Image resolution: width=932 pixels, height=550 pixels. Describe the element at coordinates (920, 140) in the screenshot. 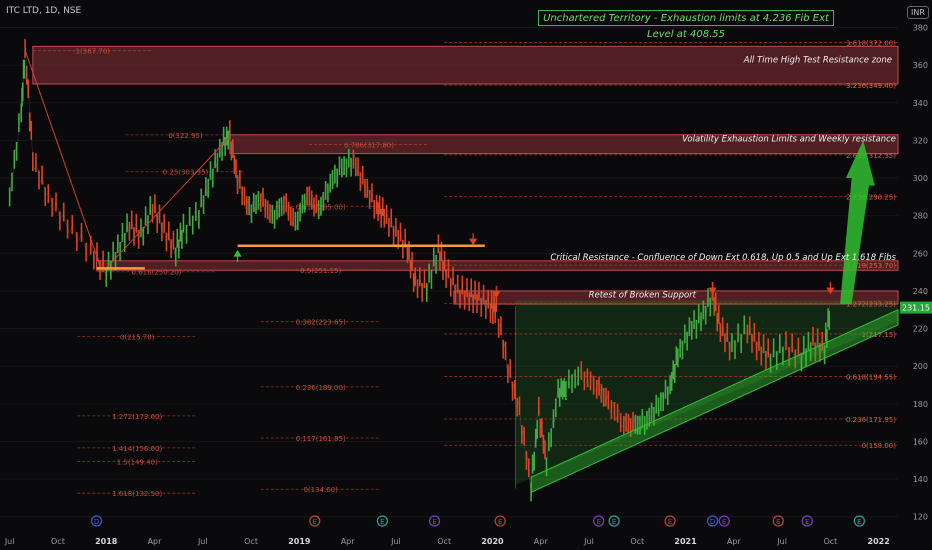

I see `y-tick-label: 320` at that location.